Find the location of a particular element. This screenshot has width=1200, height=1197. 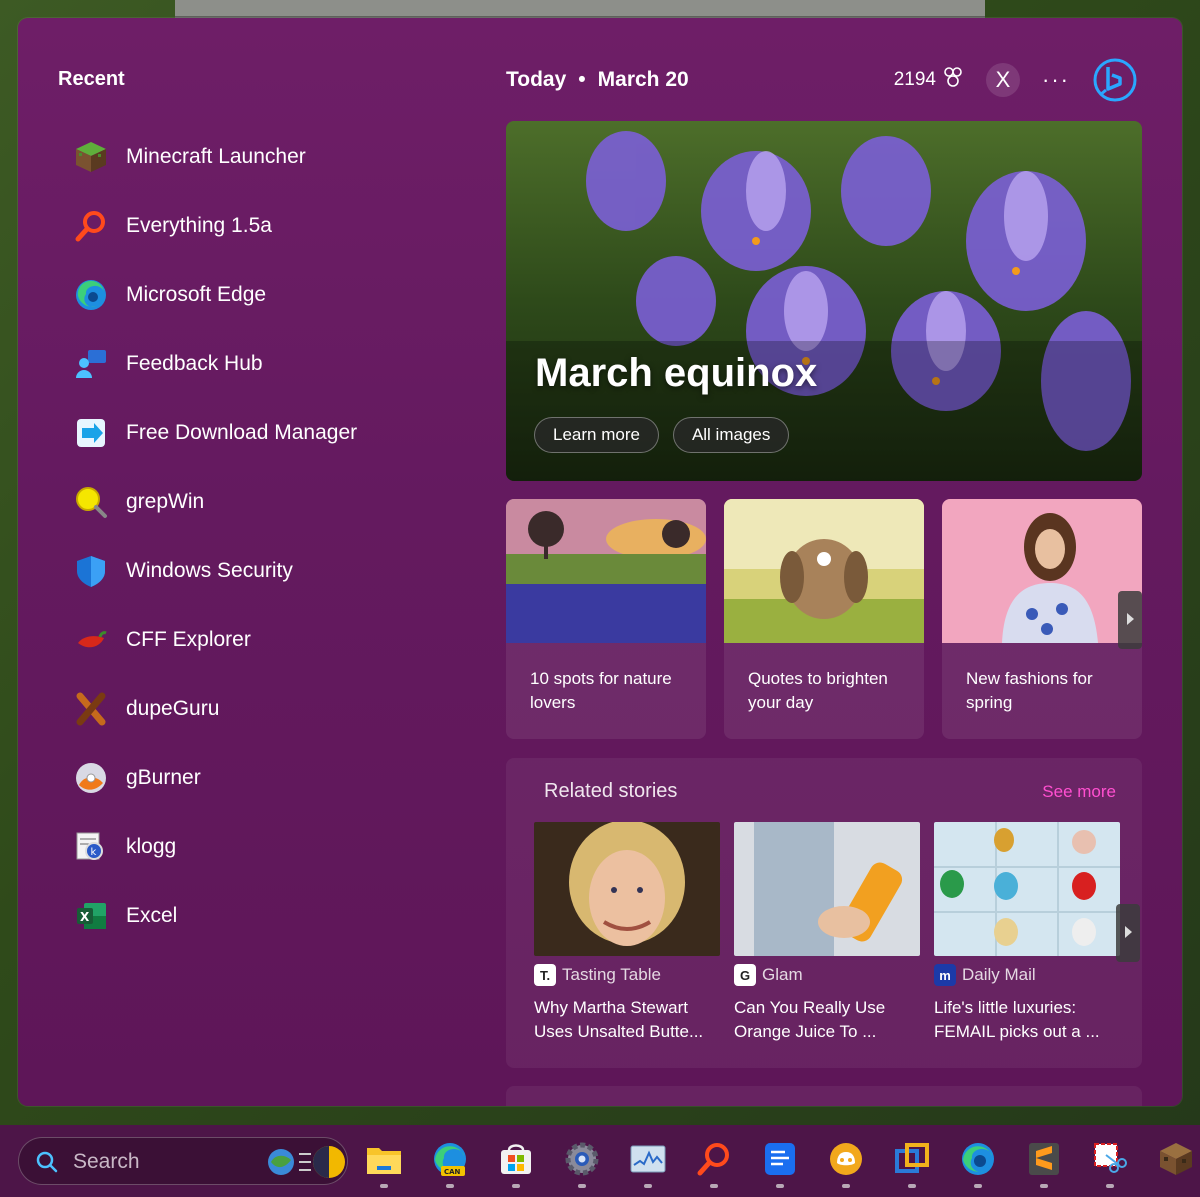

svg-text: k is located at coordinates (94, 852).